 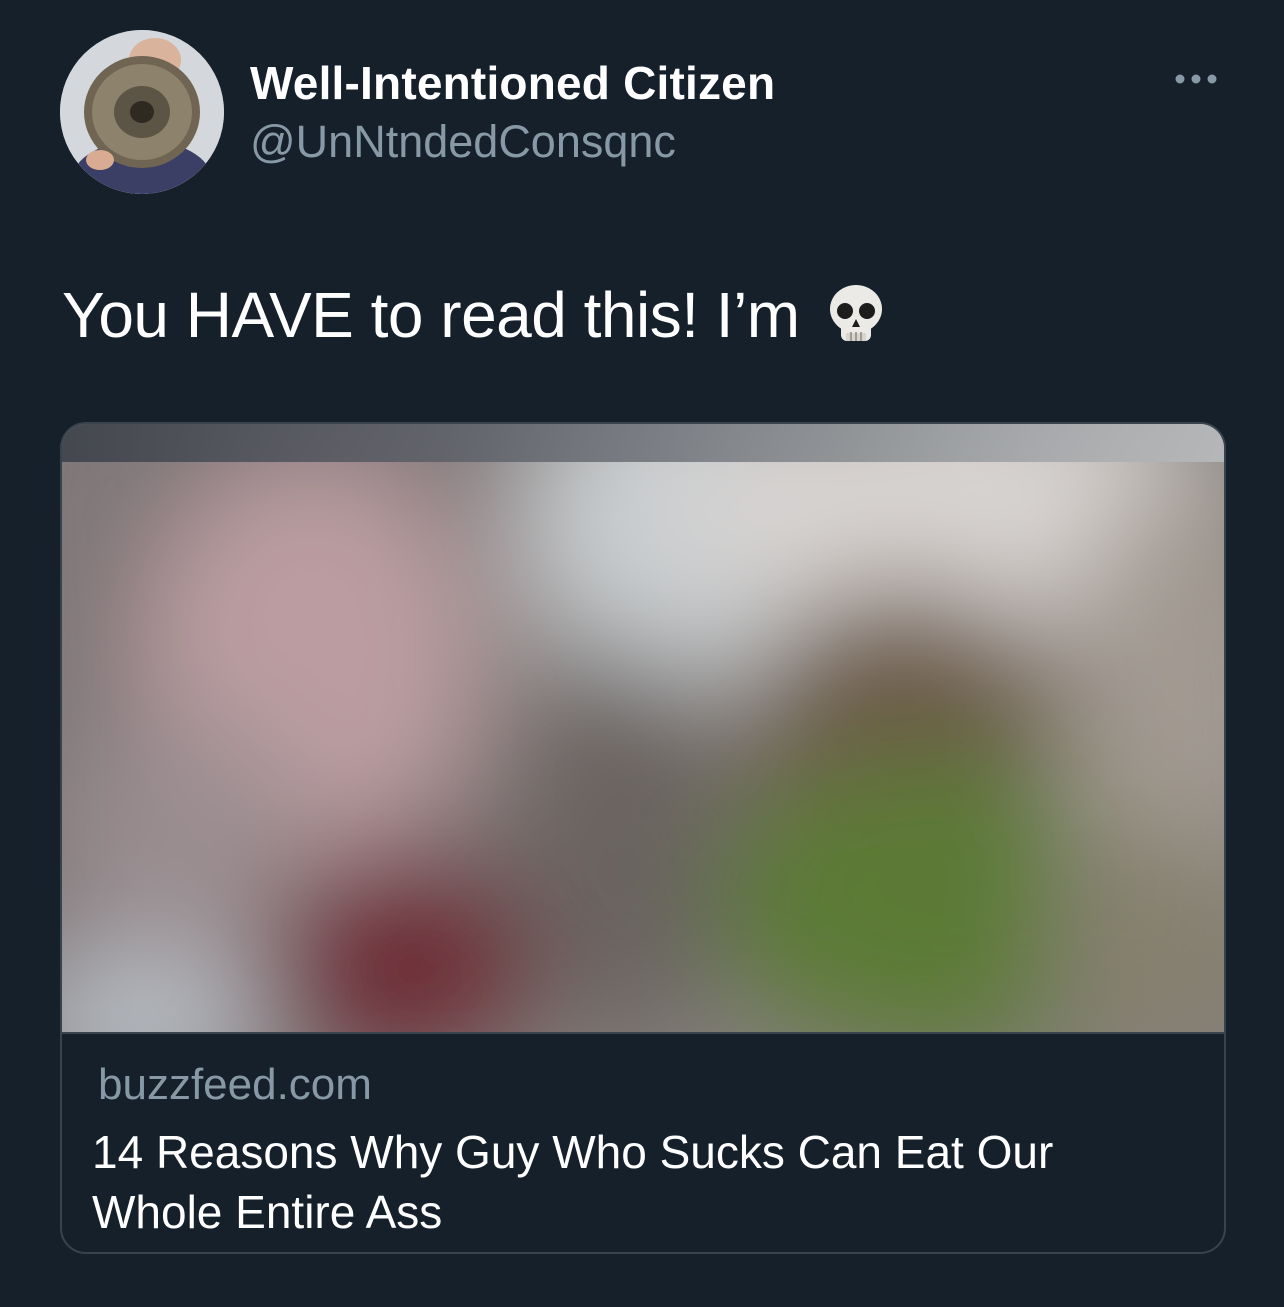 What do you see at coordinates (856, 315) in the screenshot?
I see `skull-icon` at bounding box center [856, 315].